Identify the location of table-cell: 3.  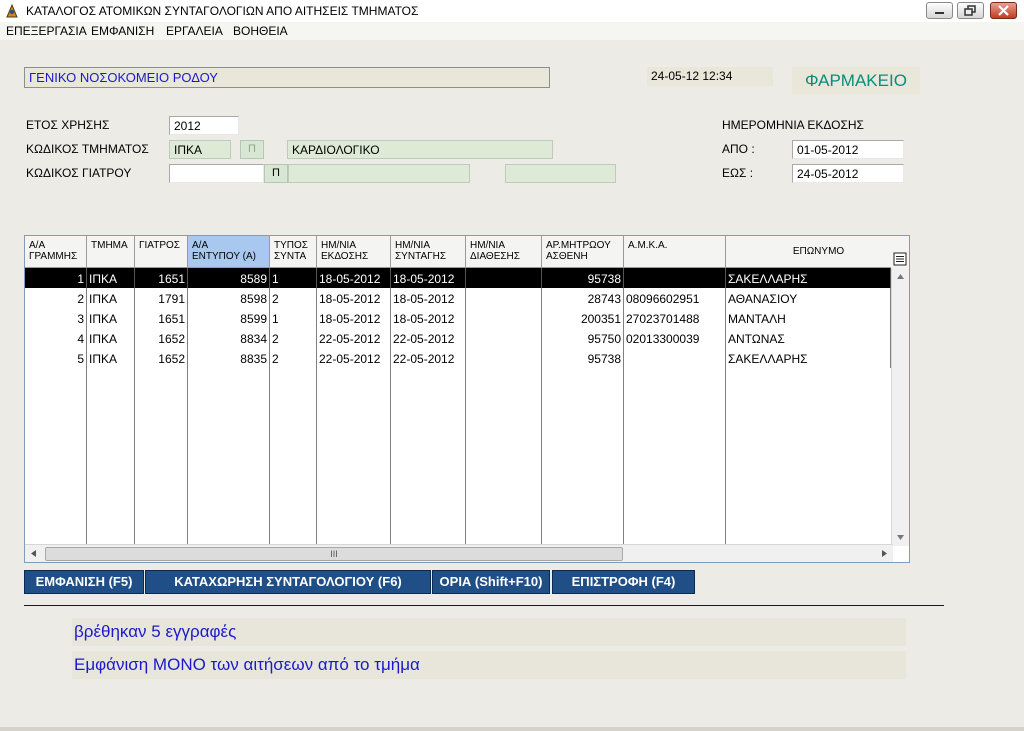
(56, 318).